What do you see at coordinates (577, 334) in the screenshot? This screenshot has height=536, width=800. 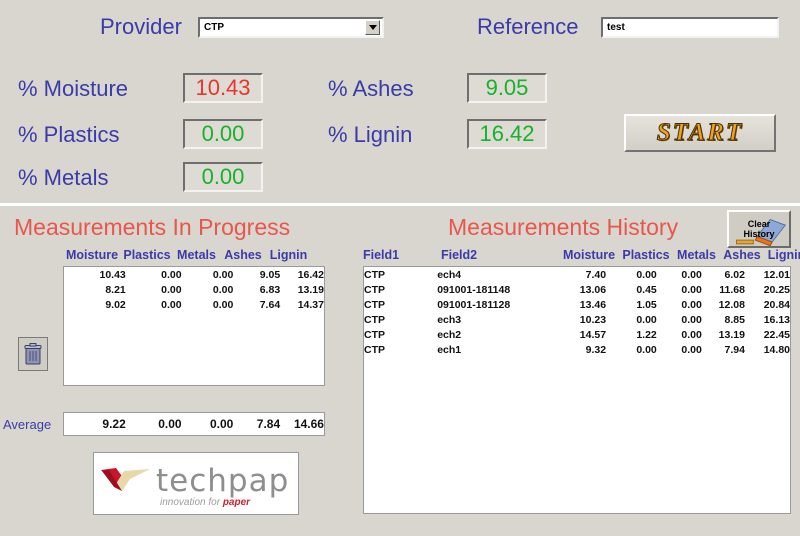 I see `table-row: CTP ech2 14.57 1.22 0.00 13.19 22.45` at bounding box center [577, 334].